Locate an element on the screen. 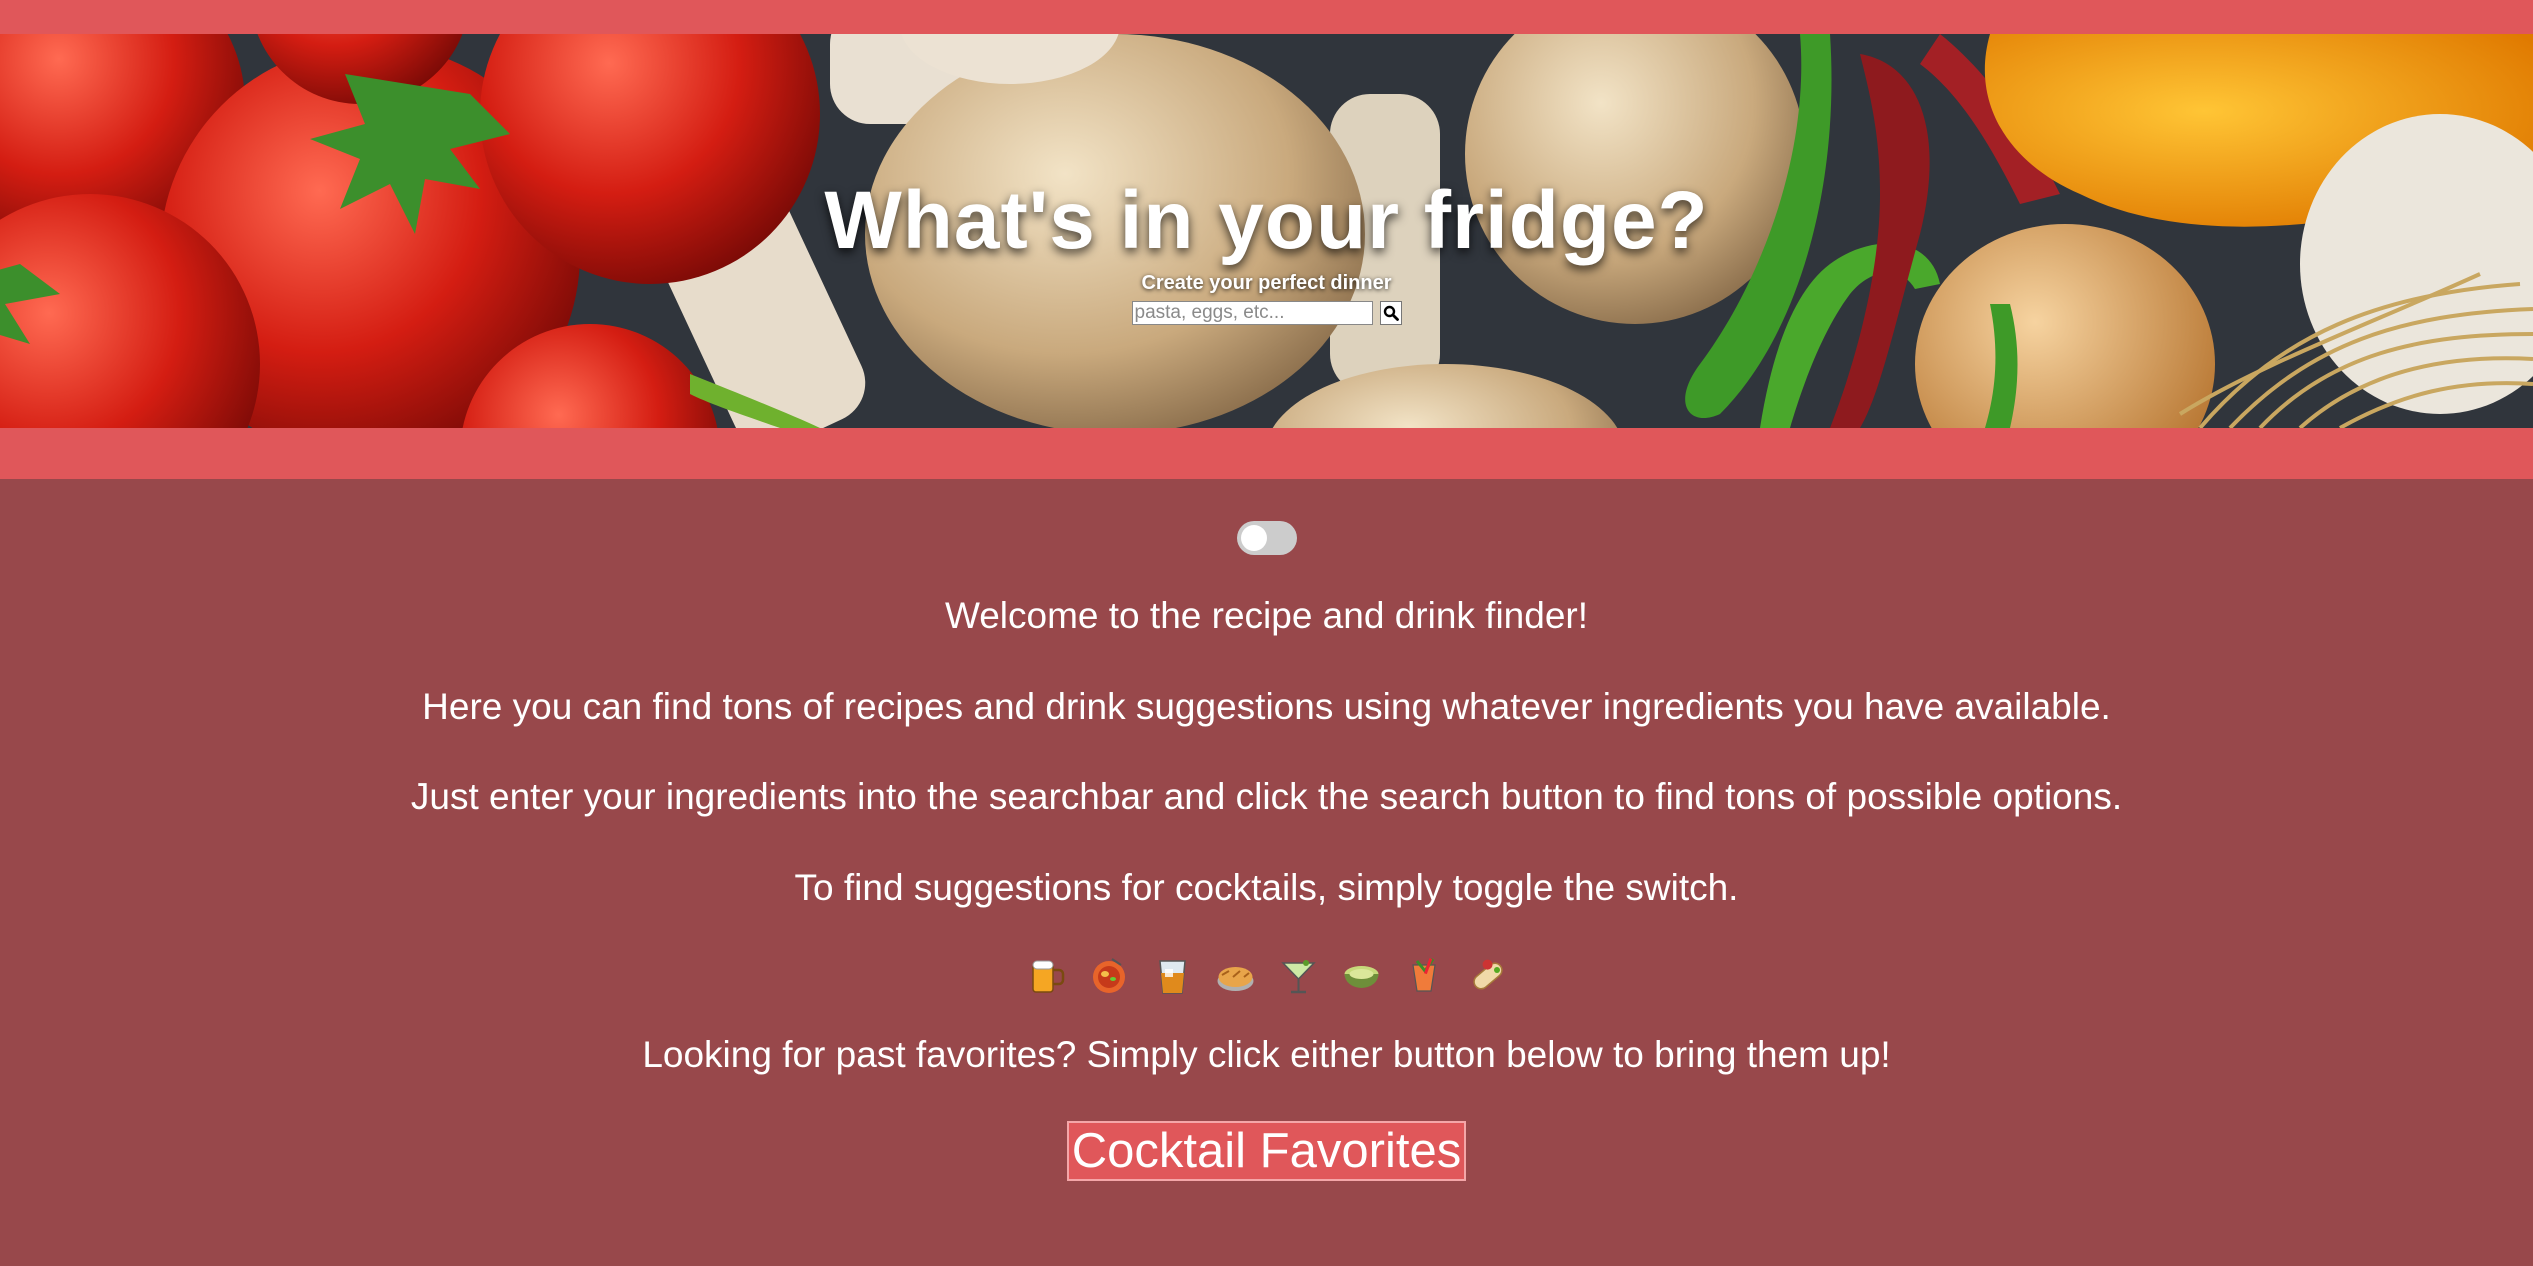 This screenshot has height=1266, width=2533. search-bar is located at coordinates (1266, 313).